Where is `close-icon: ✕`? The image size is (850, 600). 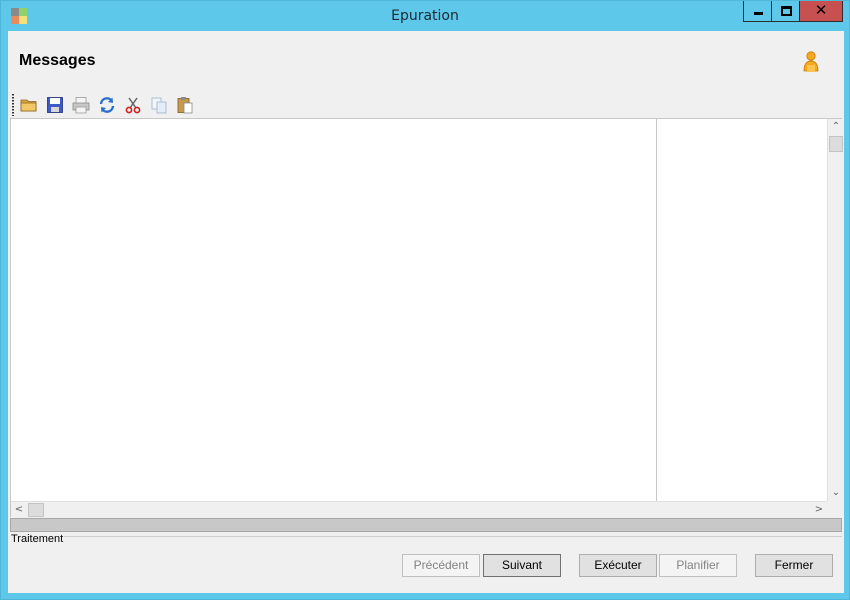 close-icon: ✕ is located at coordinates (821, 10).